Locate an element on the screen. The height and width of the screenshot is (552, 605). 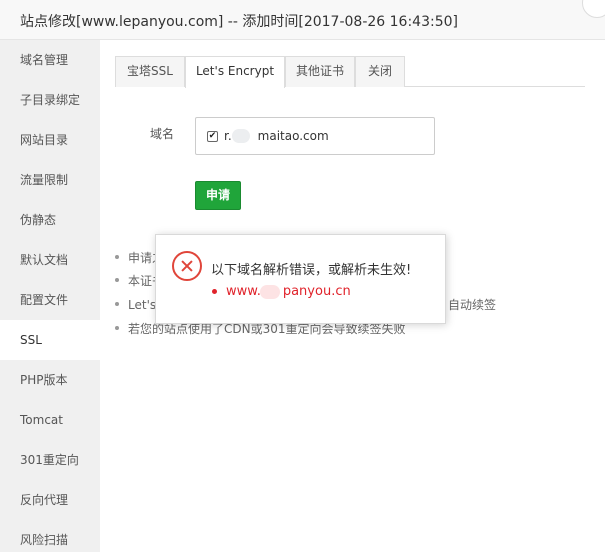
sidebar-item-php-version: PHP版本 is located at coordinates (50, 380).